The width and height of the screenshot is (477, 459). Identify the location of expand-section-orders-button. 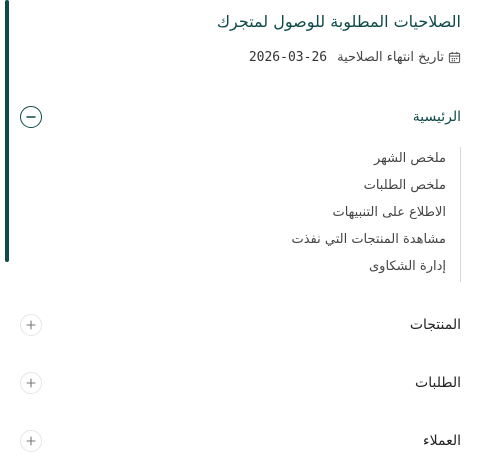
(31, 383).